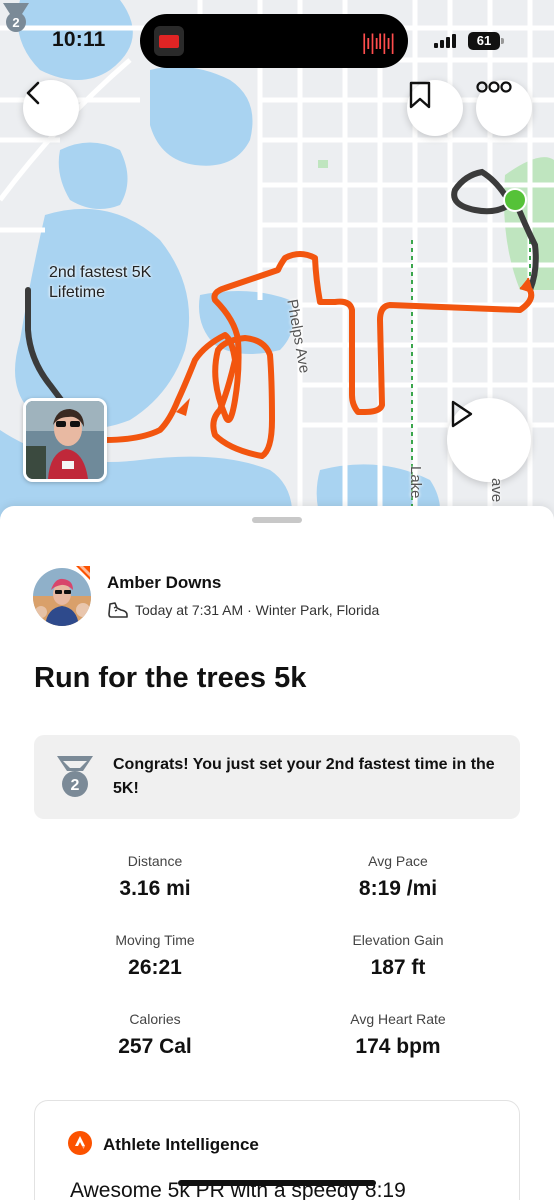 This screenshot has width=554, height=1200. What do you see at coordinates (155, 861) in the screenshot?
I see `stat-label: Distance` at bounding box center [155, 861].